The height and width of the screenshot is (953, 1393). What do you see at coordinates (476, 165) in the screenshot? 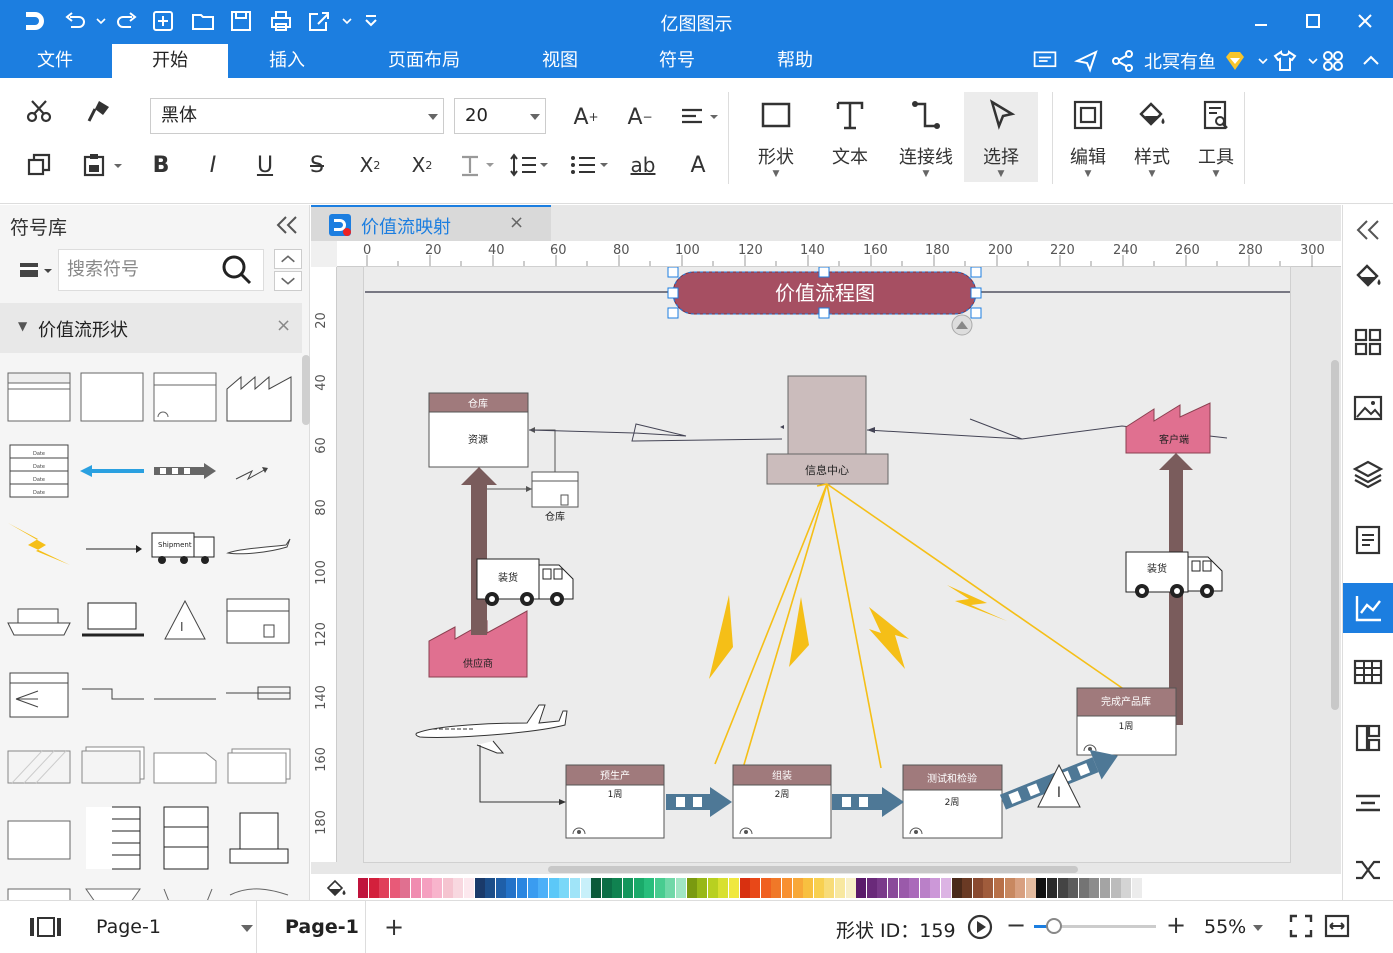
I see `text-style-icon` at bounding box center [476, 165].